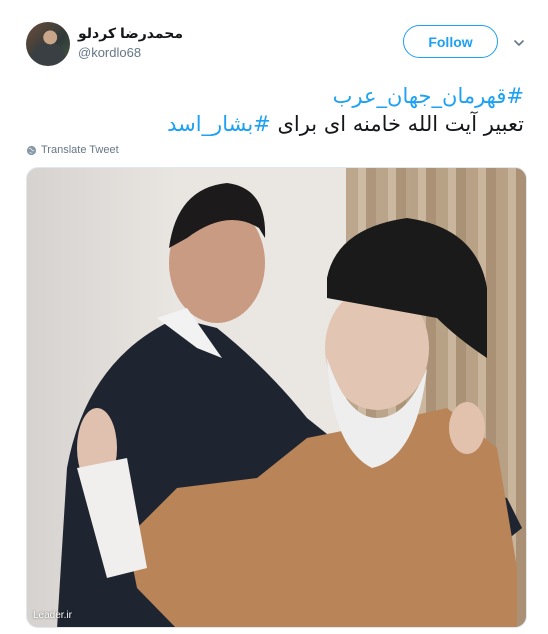  I want to click on follow-button: Follow, so click(450, 41).